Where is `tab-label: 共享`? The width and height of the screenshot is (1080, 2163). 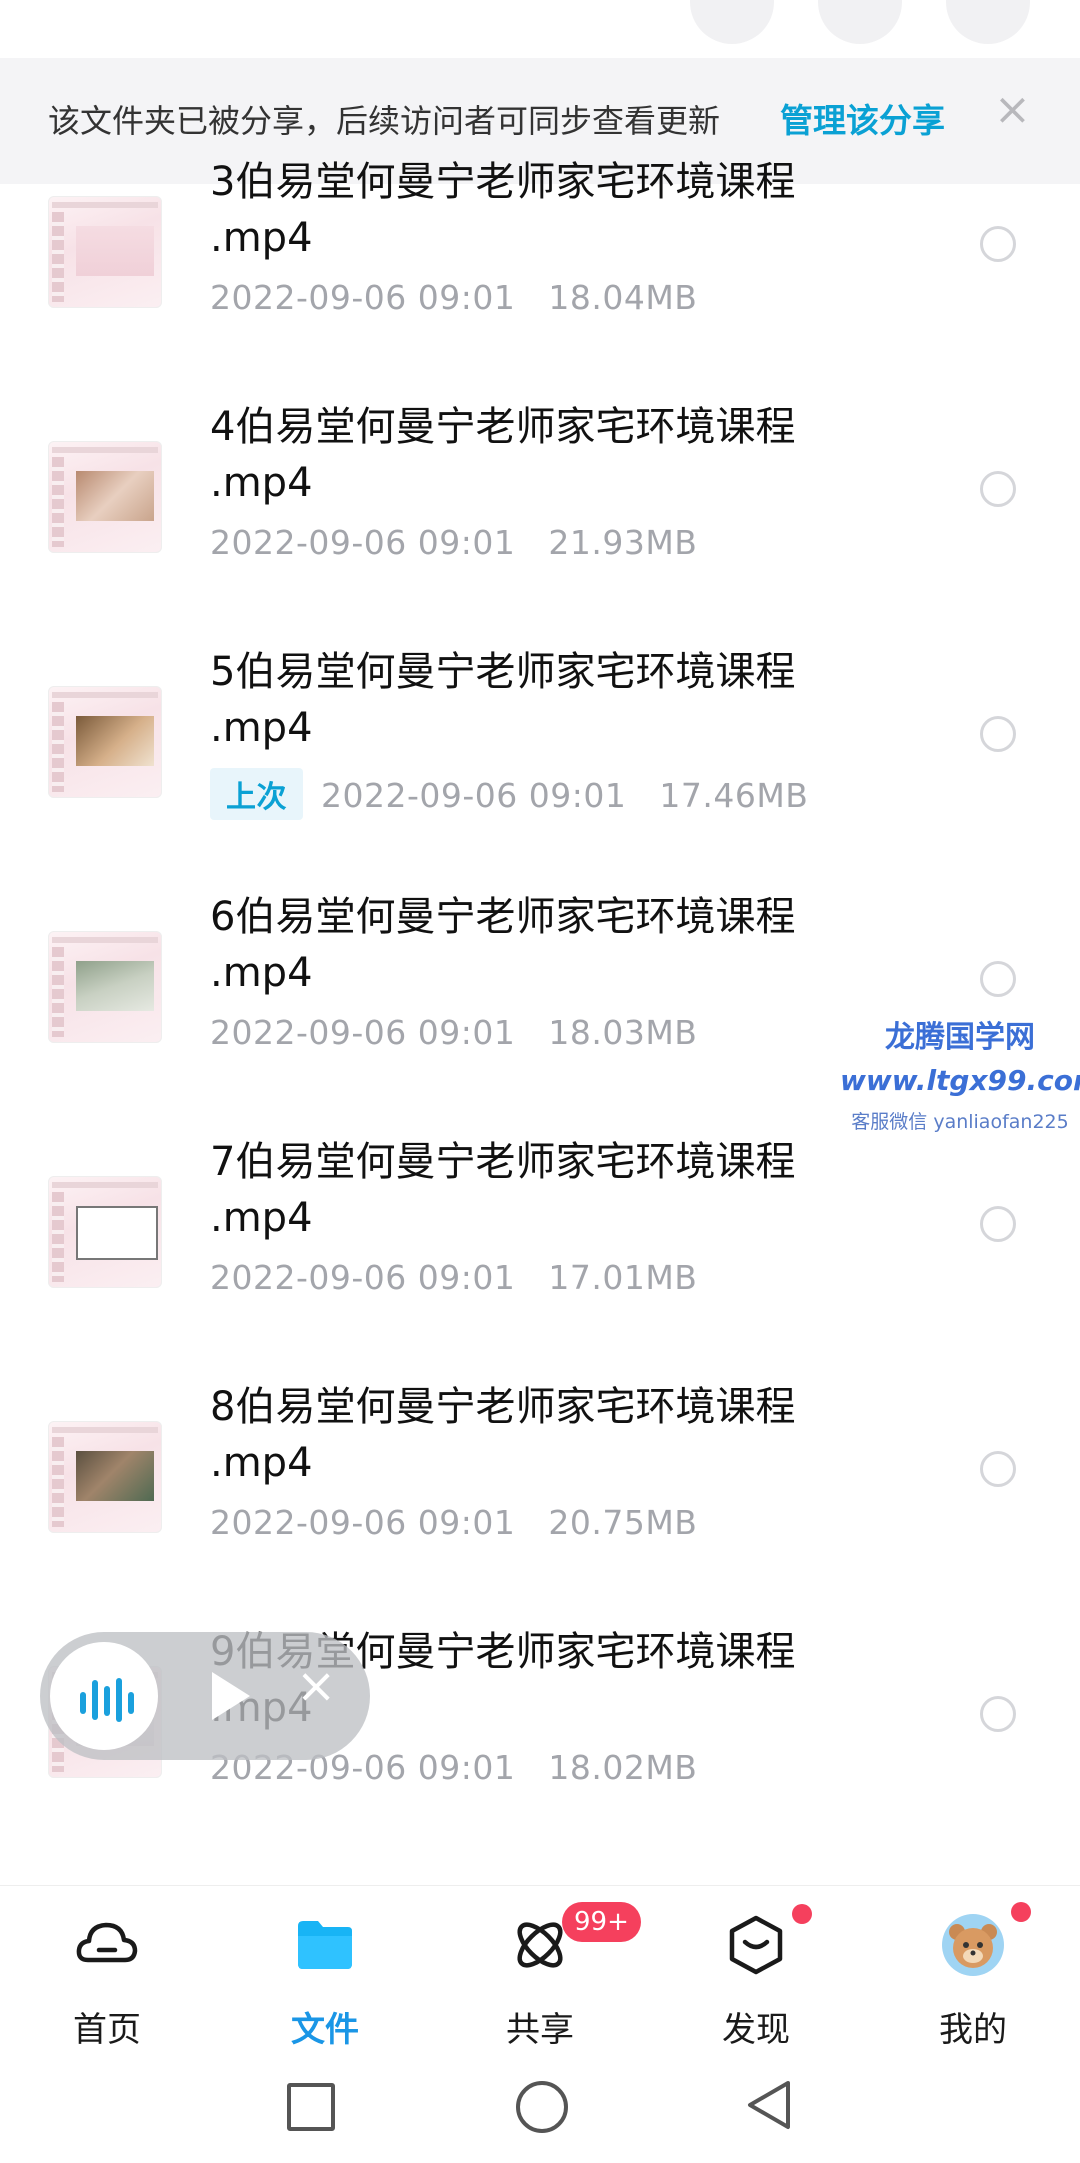
tab-label: 共享 is located at coordinates (540, 2030).